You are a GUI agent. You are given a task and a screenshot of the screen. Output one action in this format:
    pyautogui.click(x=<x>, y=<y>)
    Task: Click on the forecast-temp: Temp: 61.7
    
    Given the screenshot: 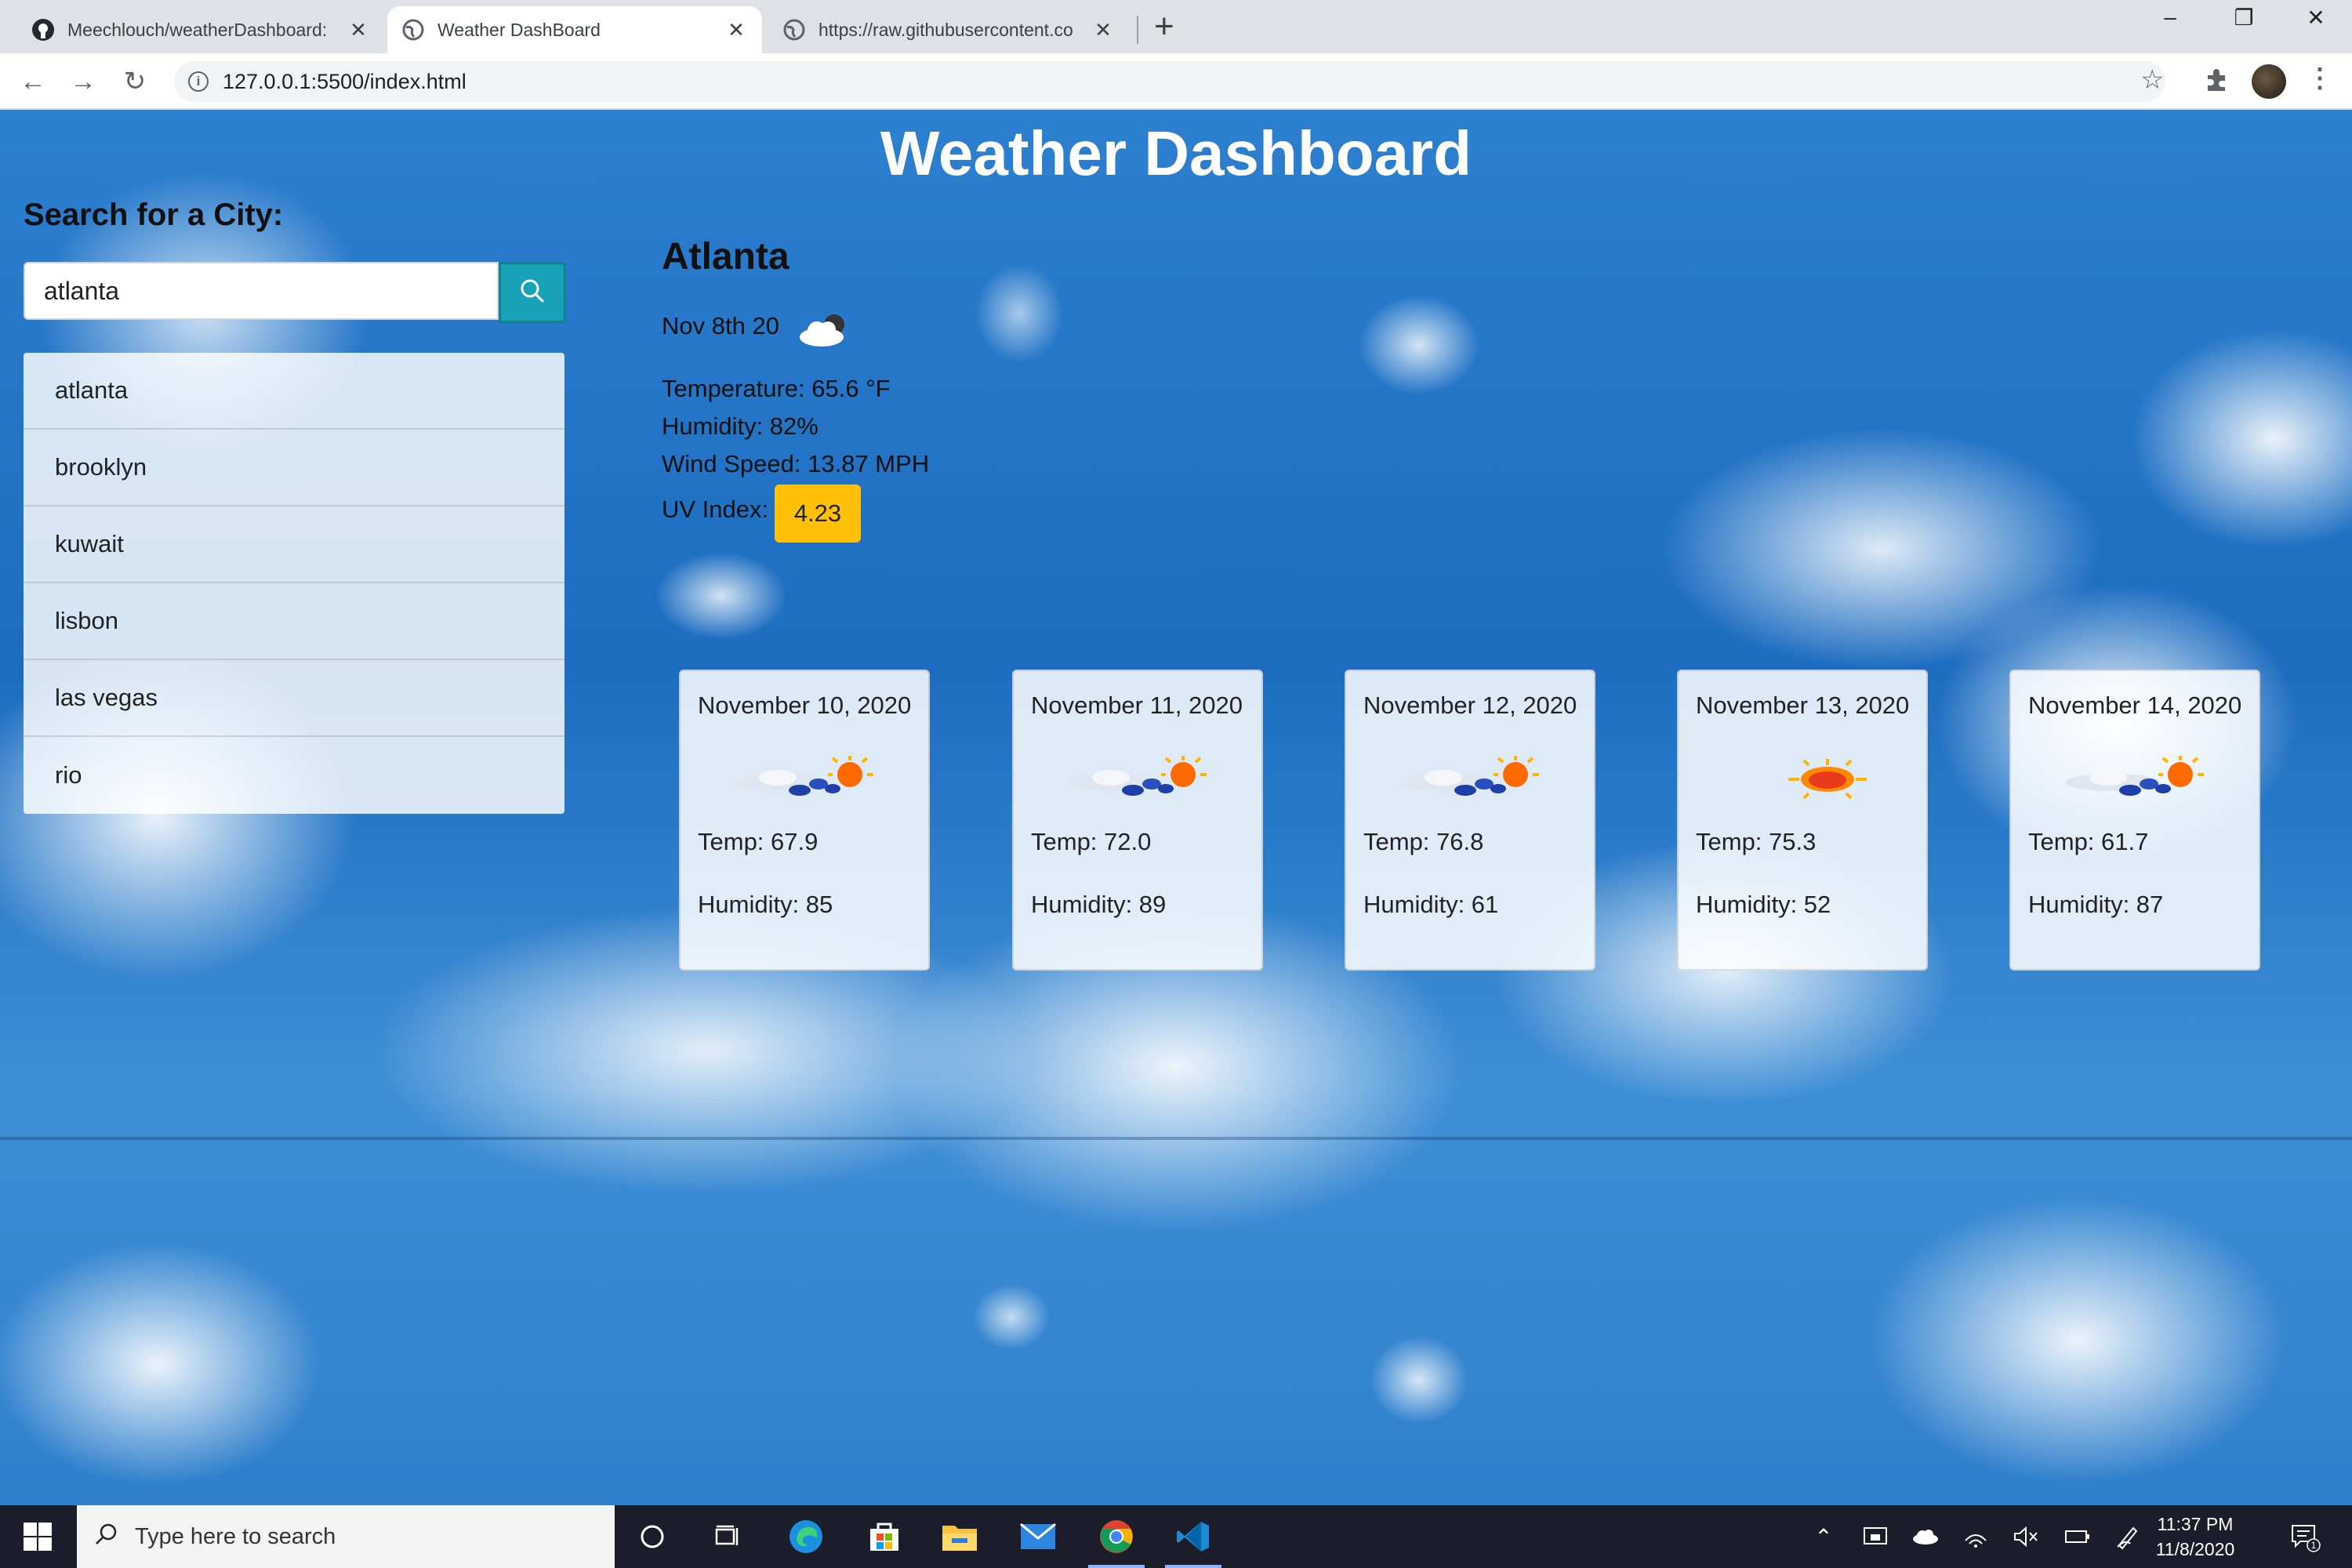 What is the action you would take?
    pyautogui.click(x=2088, y=841)
    